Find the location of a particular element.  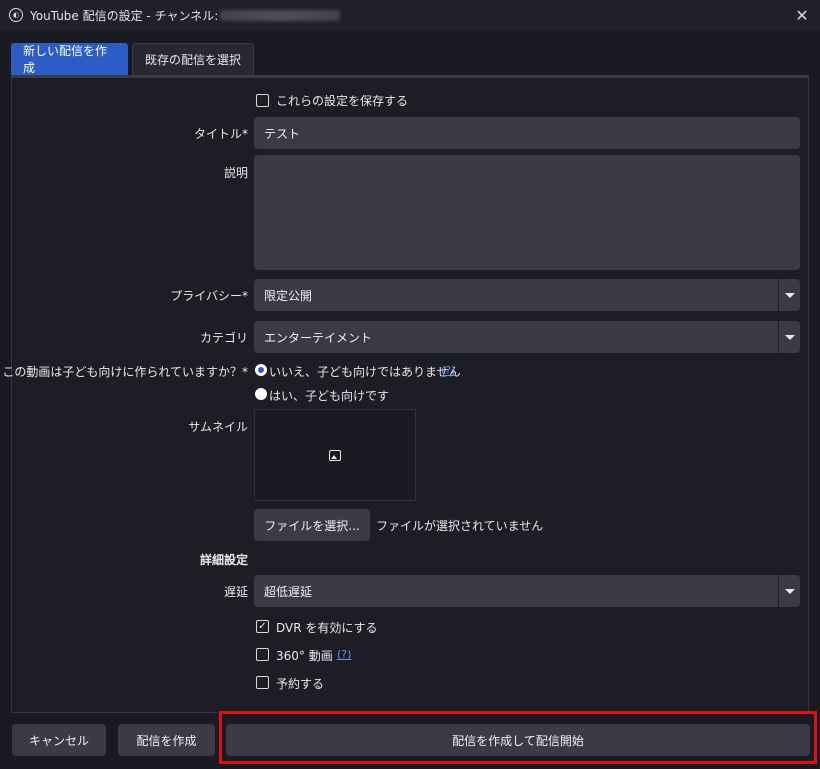

kids-no-label: いいえ、子ども向けではありません is located at coordinates (365, 372).